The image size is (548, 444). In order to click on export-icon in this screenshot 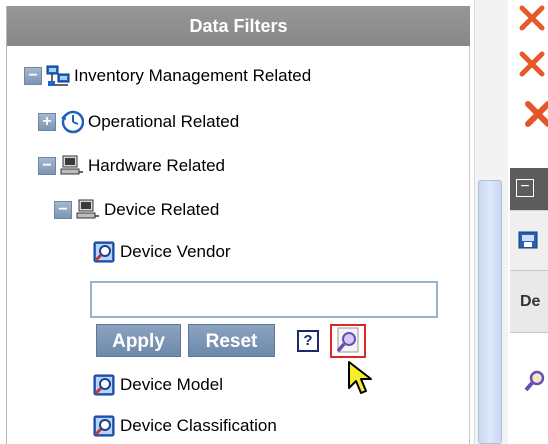, I will do `click(529, 240)`.